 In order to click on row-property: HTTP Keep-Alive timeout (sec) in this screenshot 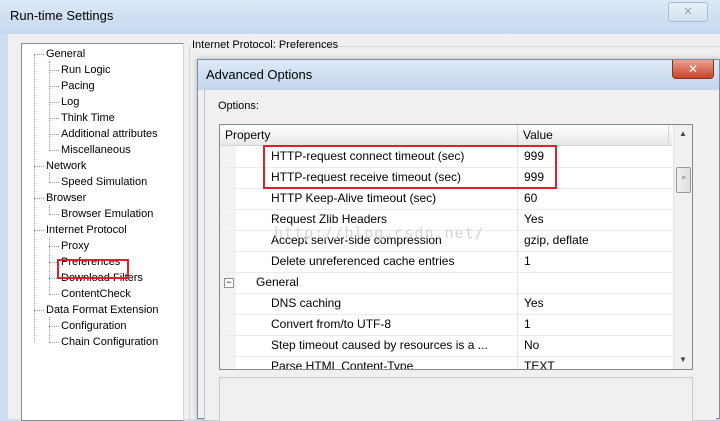, I will do `click(354, 198)`.